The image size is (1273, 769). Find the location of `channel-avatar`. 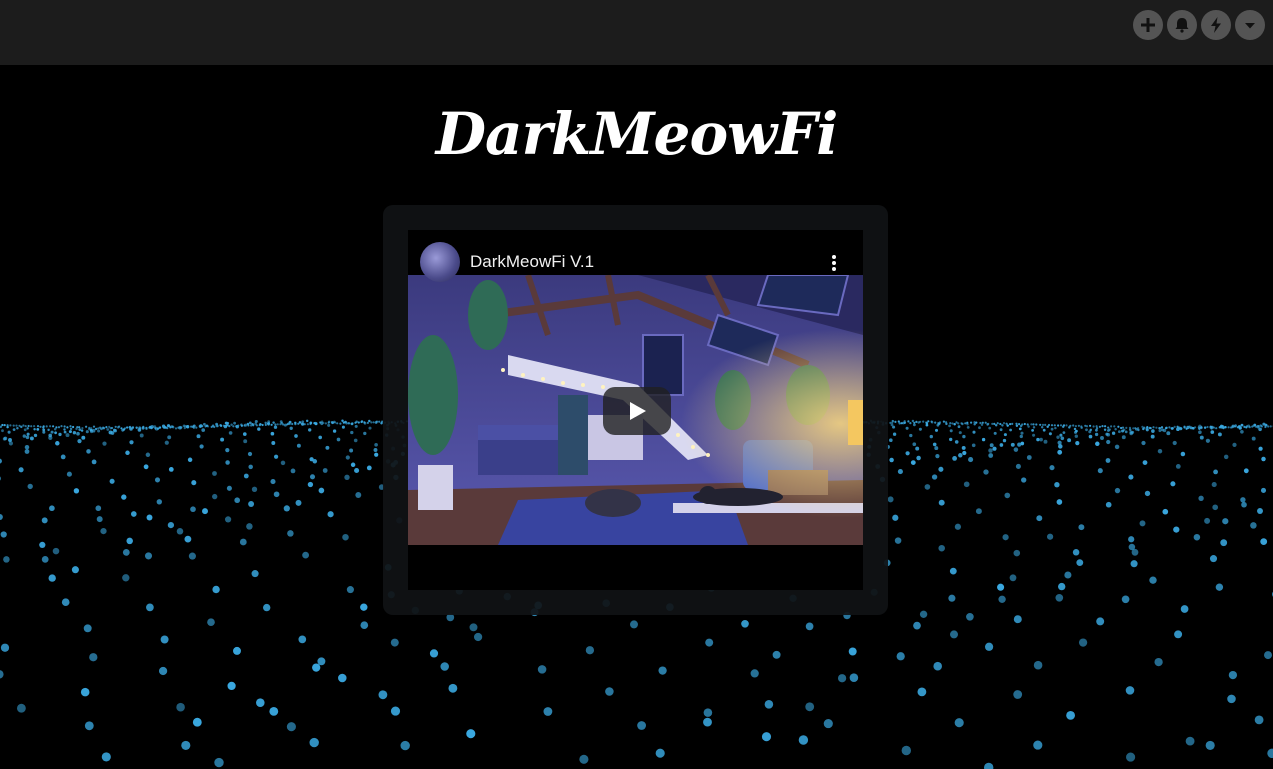

channel-avatar is located at coordinates (440, 262).